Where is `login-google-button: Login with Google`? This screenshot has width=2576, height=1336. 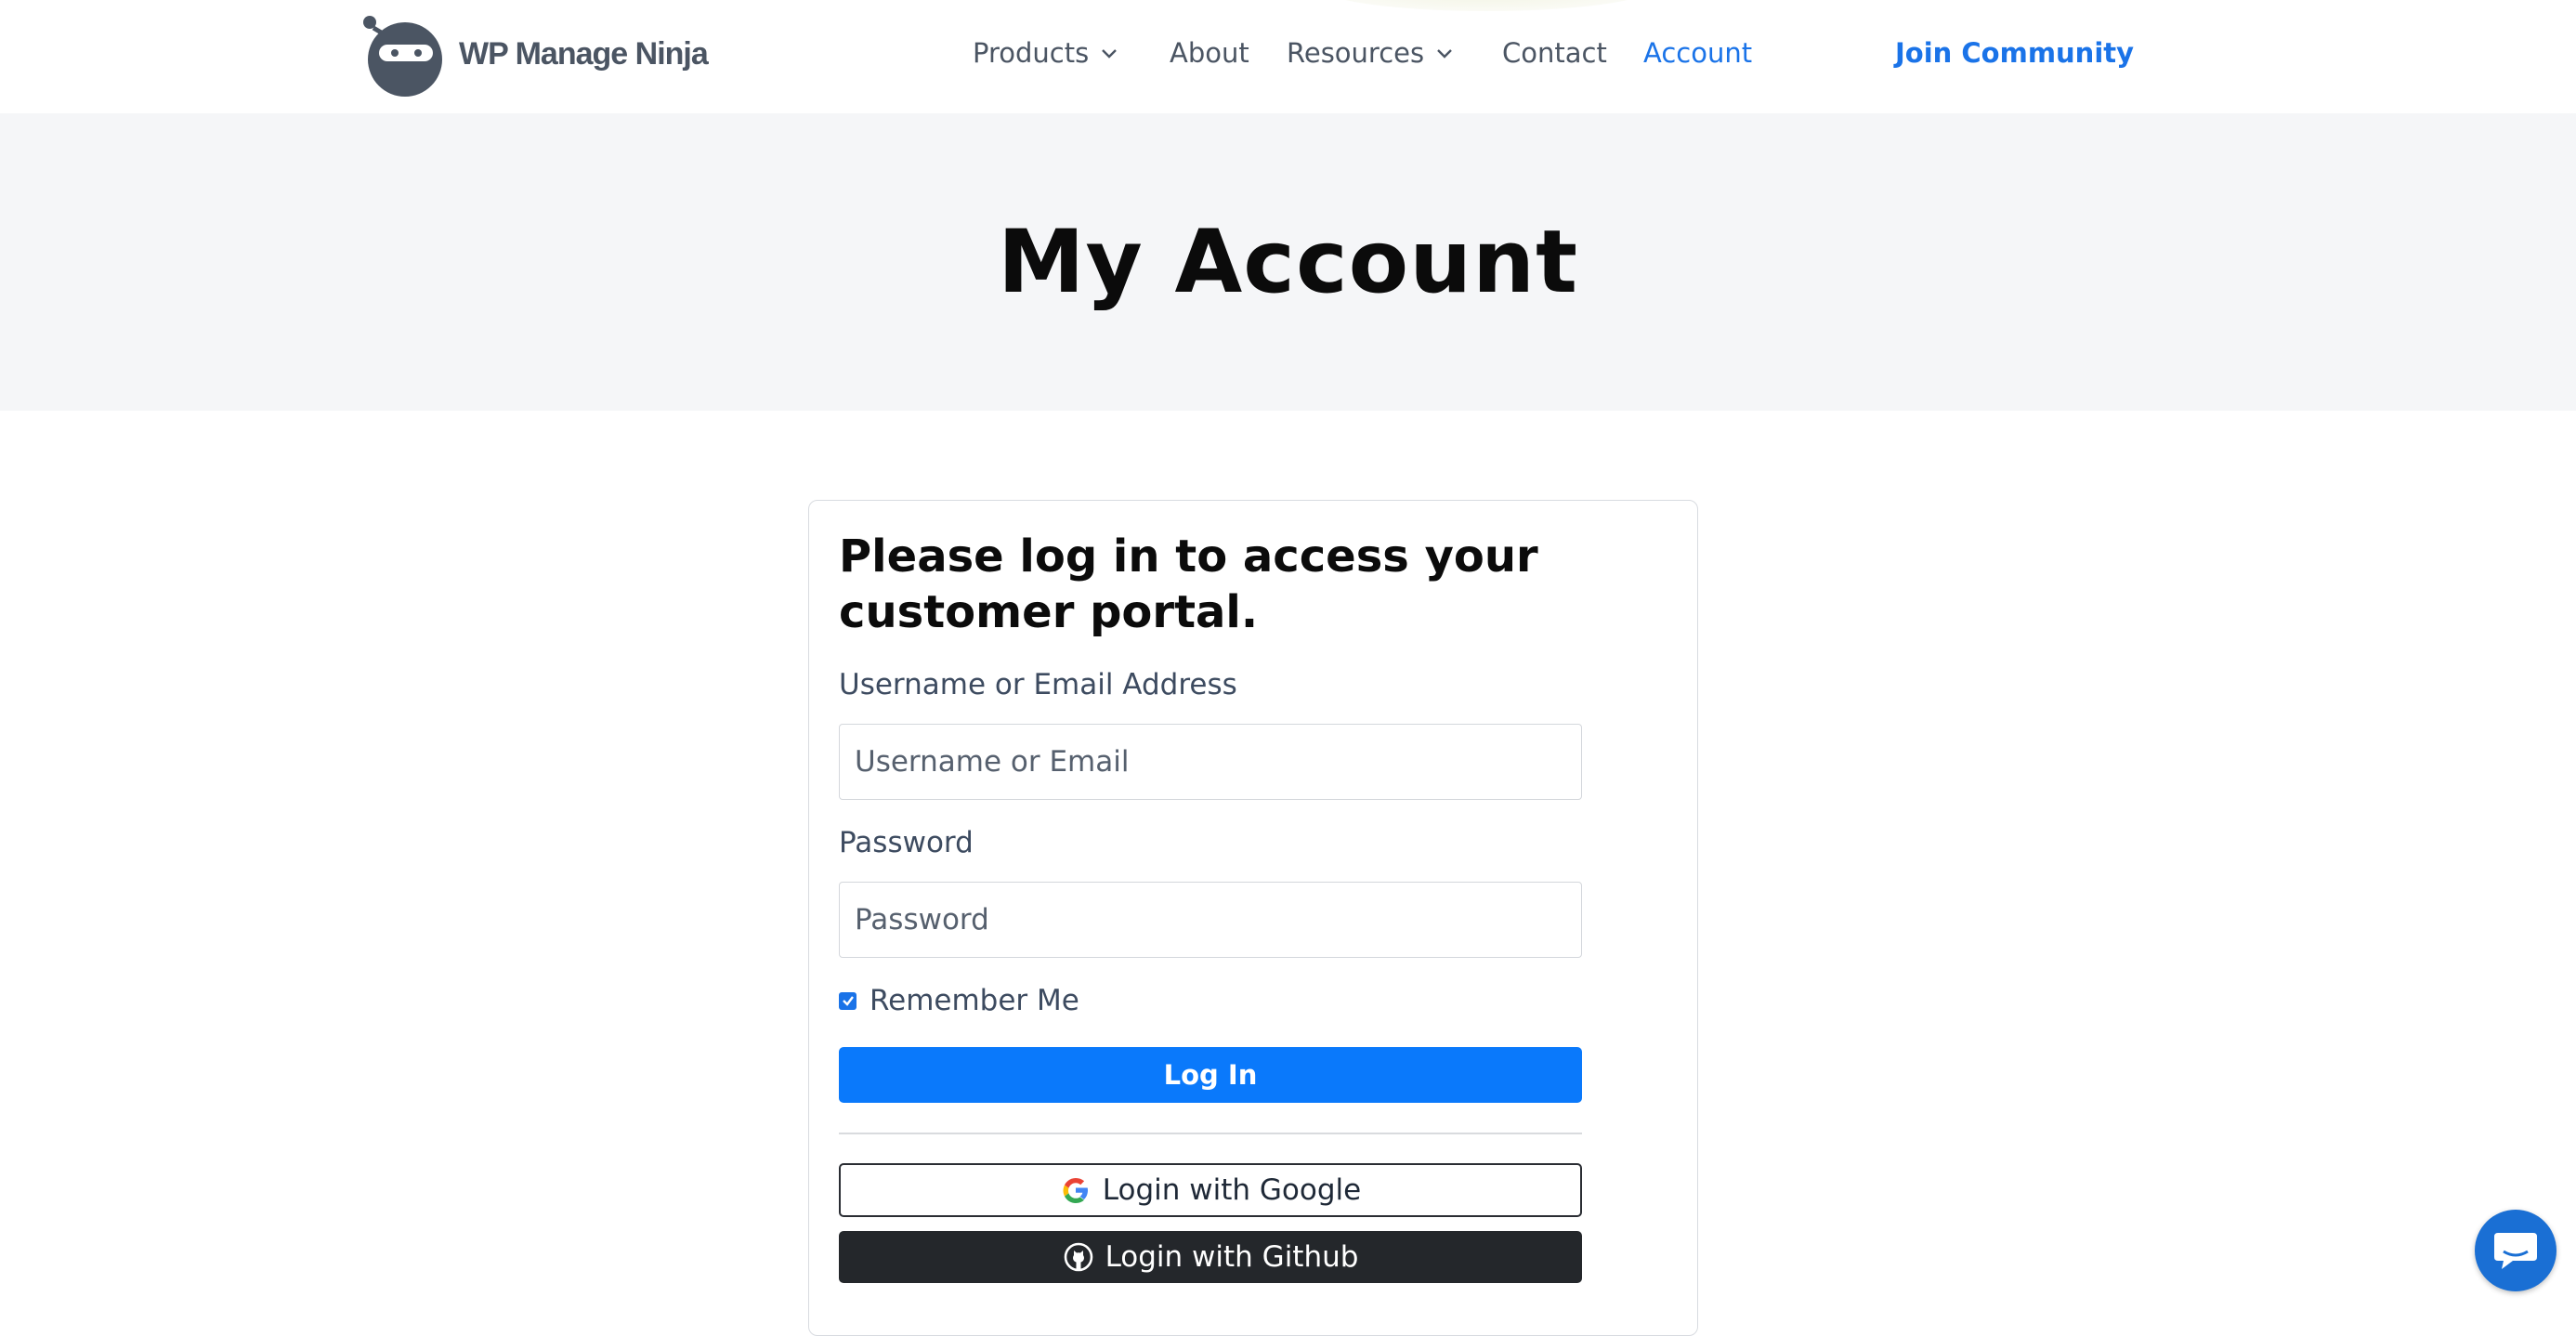 login-google-button: Login with Google is located at coordinates (1210, 1190).